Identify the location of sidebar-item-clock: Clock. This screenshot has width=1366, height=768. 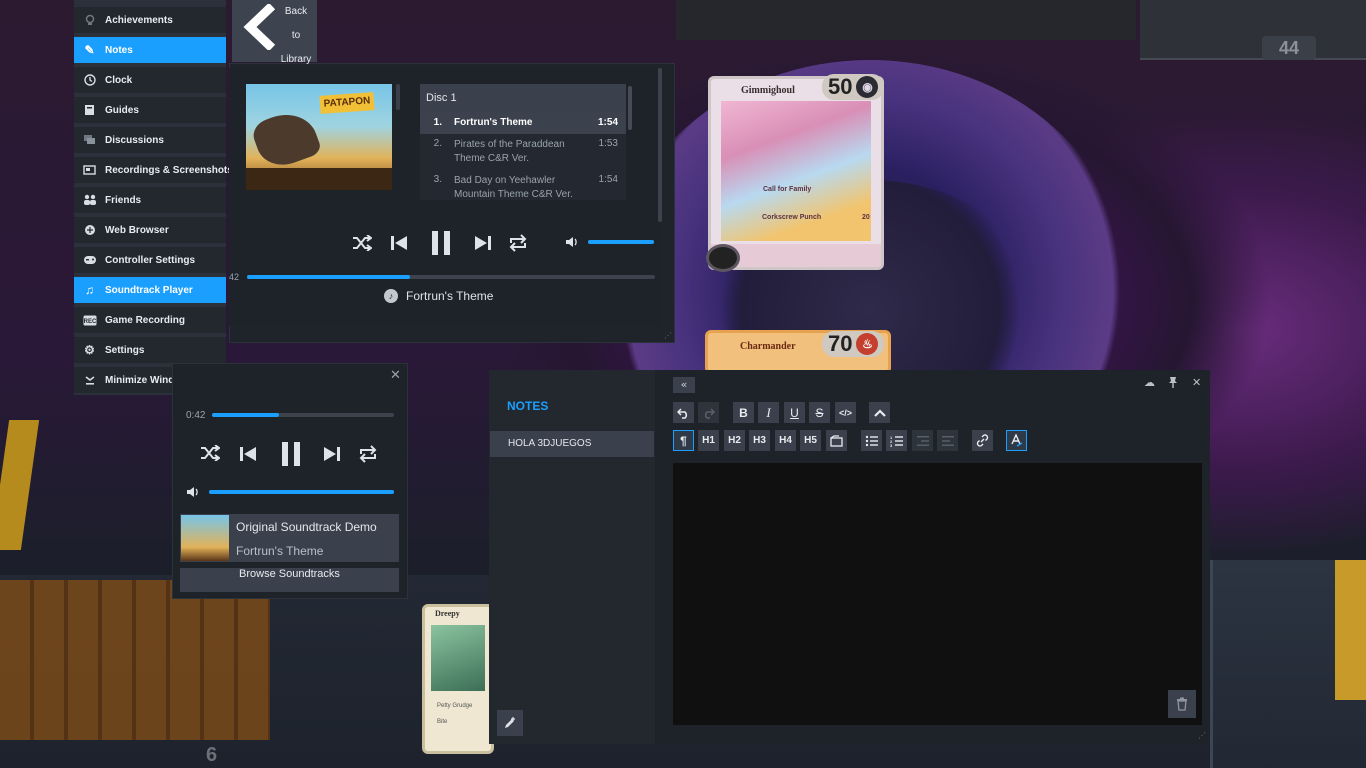
(150, 80).